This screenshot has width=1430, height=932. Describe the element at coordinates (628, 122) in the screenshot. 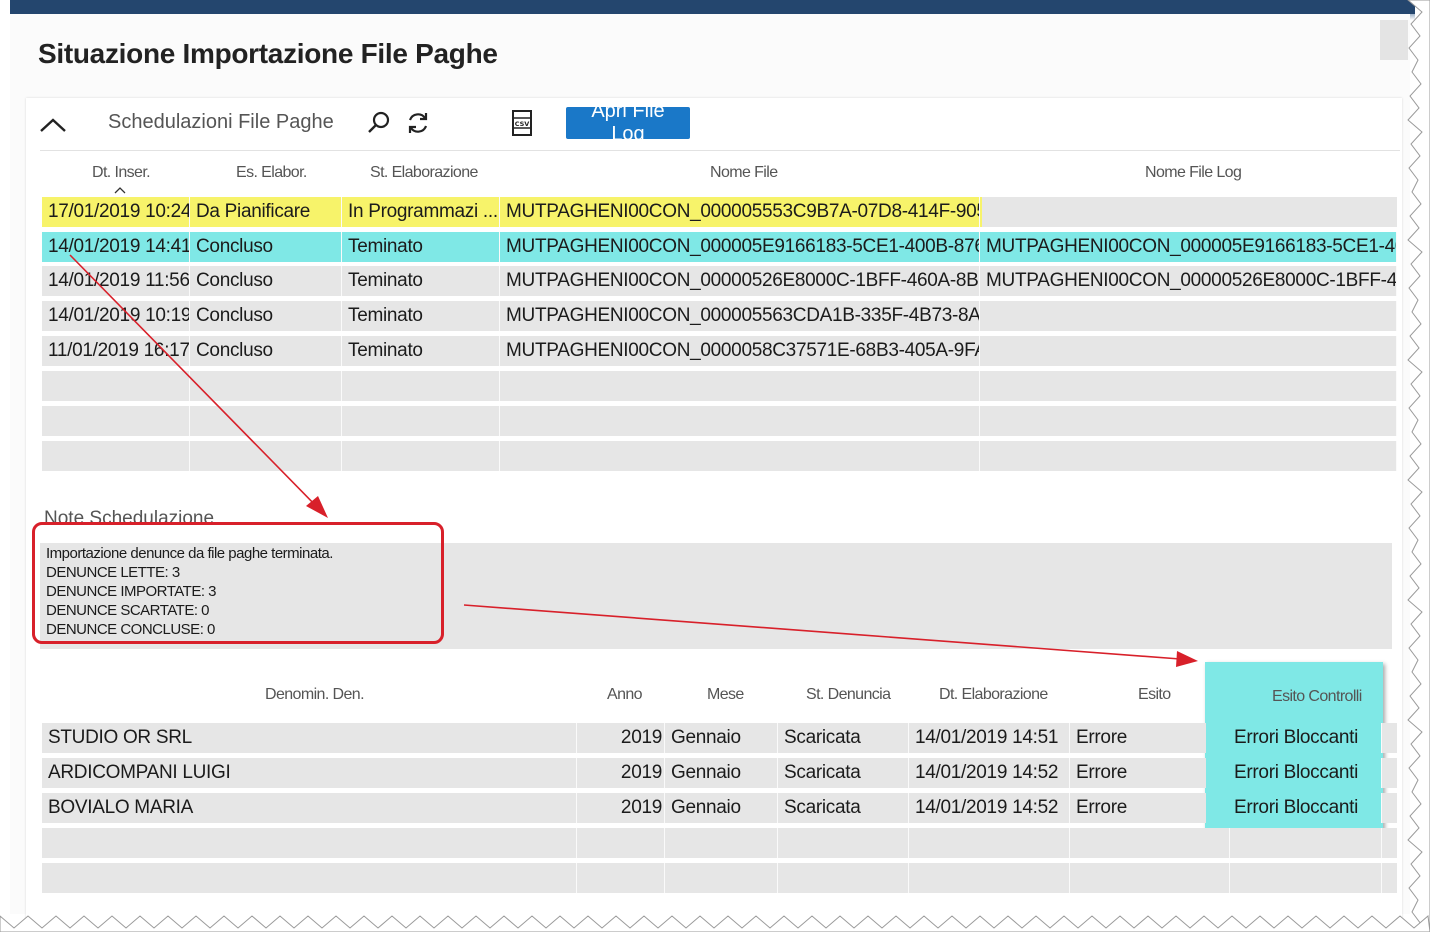

I see `open-log-button: Apri File Log` at that location.